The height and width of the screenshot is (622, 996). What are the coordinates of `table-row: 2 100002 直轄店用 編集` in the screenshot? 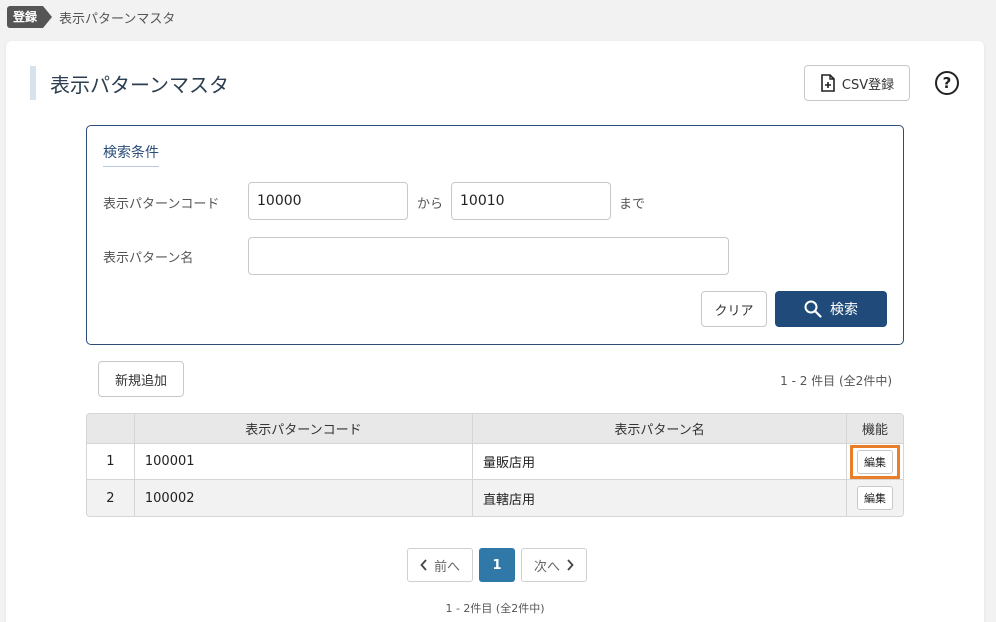 It's located at (495, 498).